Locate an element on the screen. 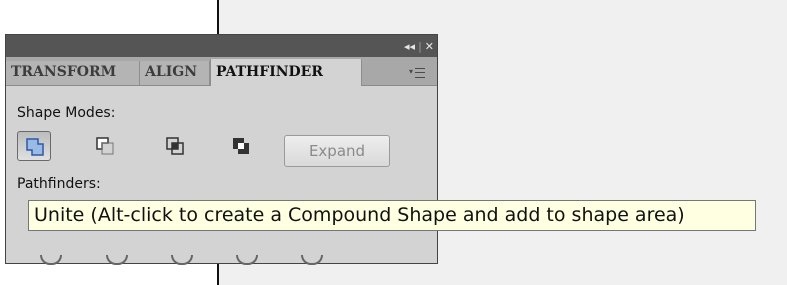  panel-menu-icon: ▾ is located at coordinates (419, 72).